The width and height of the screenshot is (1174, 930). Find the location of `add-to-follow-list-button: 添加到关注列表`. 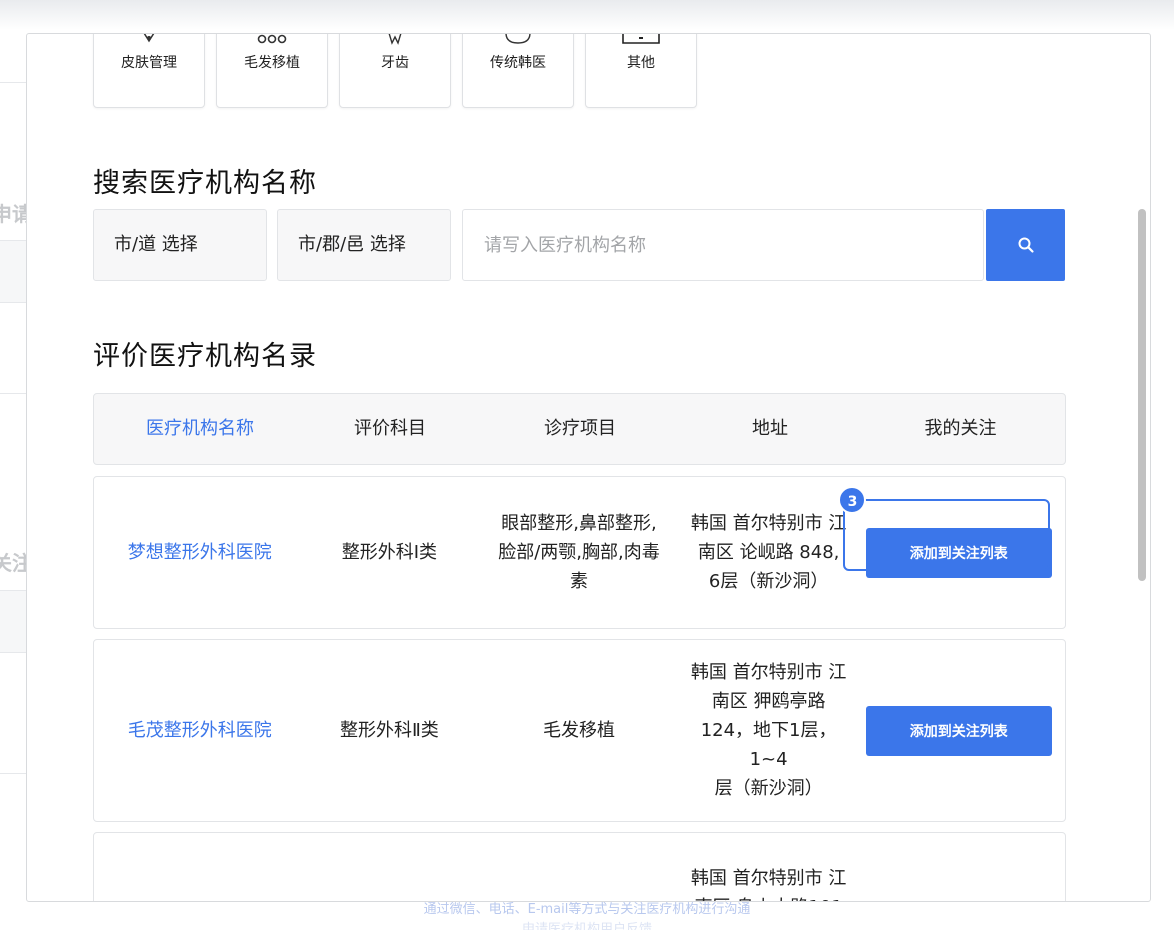

add-to-follow-list-button: 添加到关注列表 is located at coordinates (958, 730).